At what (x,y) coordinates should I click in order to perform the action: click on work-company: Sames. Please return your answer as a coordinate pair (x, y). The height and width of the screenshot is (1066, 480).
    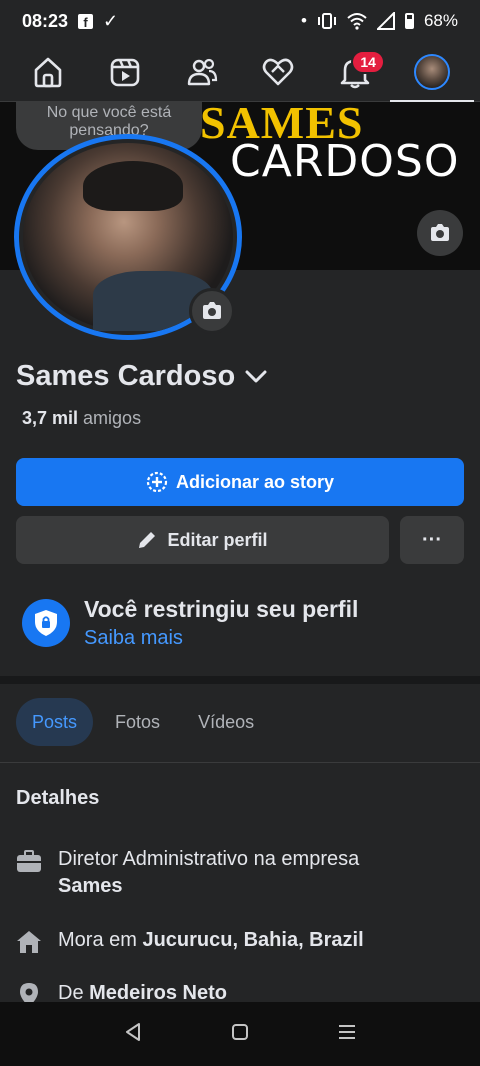
    Looking at the image, I should click on (90, 886).